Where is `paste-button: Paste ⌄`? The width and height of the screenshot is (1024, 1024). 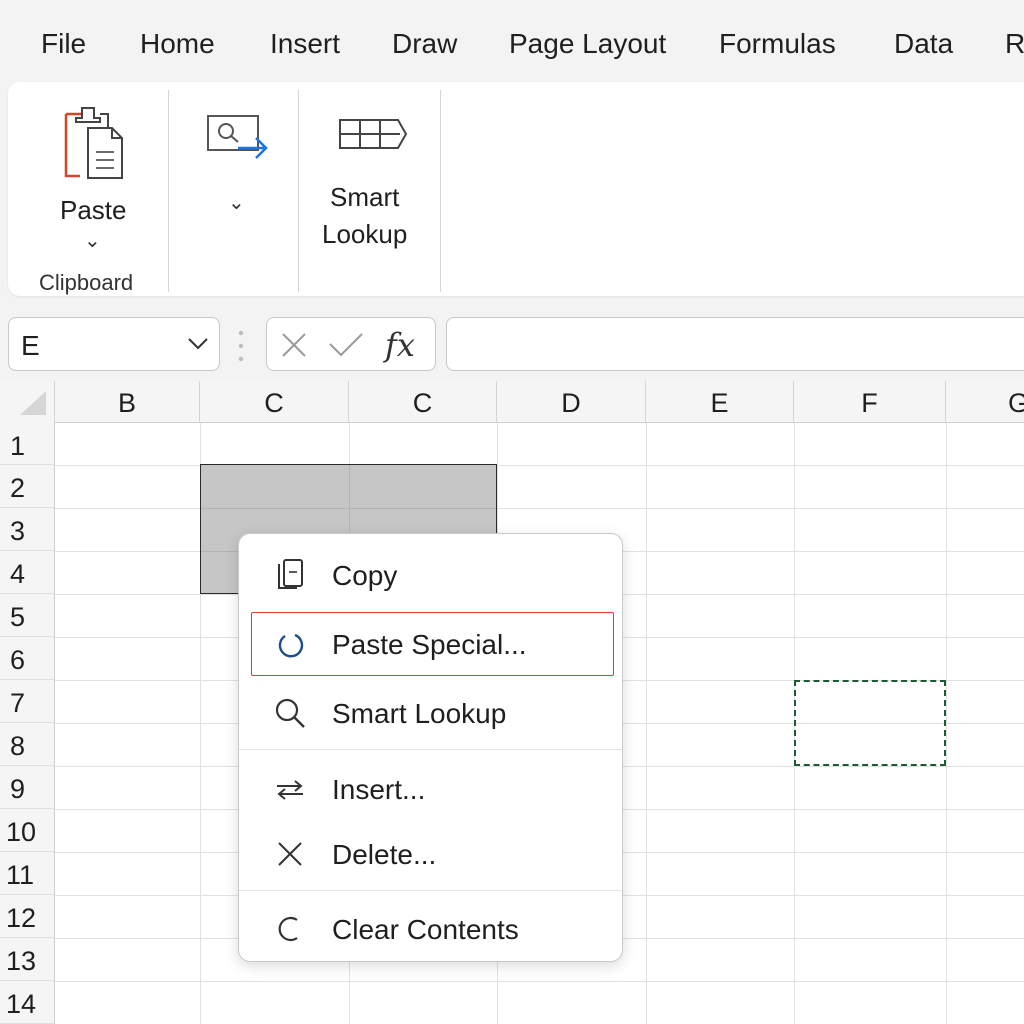
paste-button: Paste ⌄ is located at coordinates (93, 177).